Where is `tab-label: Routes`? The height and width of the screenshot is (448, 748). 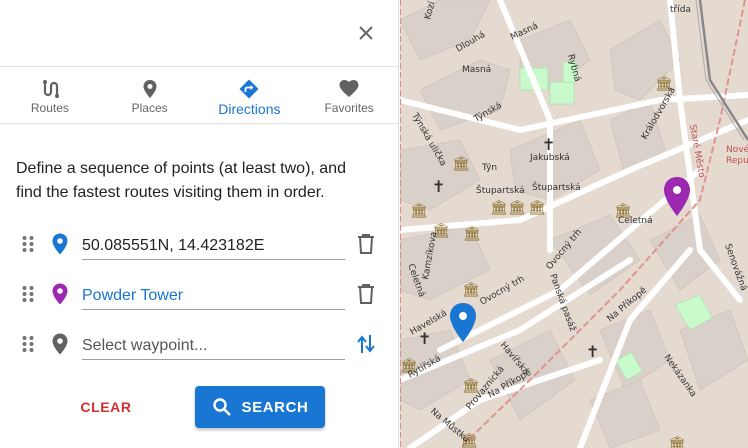 tab-label: Routes is located at coordinates (49, 108).